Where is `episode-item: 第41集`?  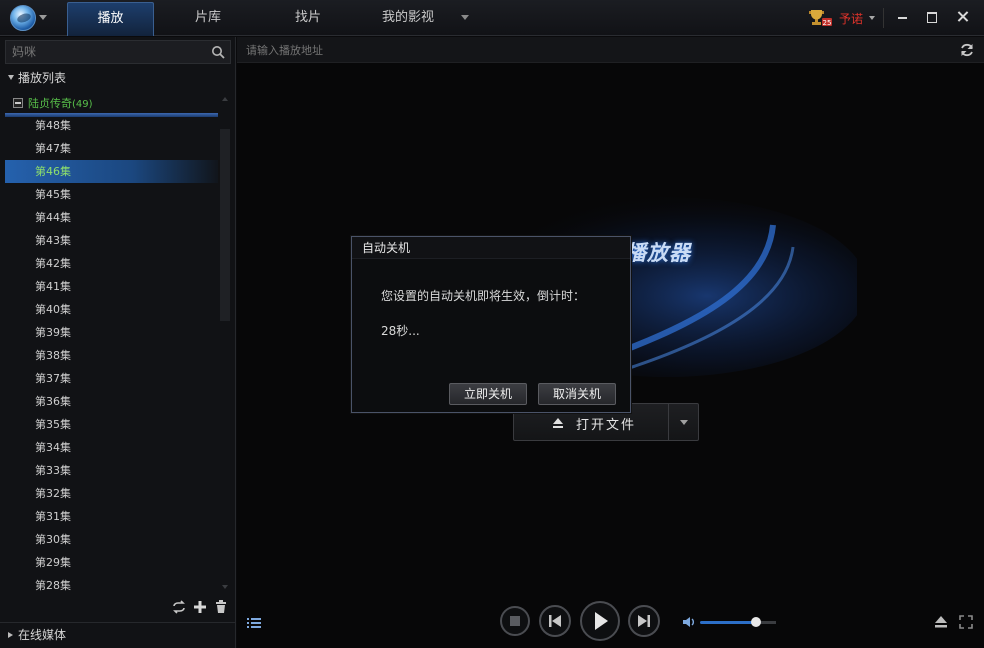 episode-item: 第41集 is located at coordinates (111, 286).